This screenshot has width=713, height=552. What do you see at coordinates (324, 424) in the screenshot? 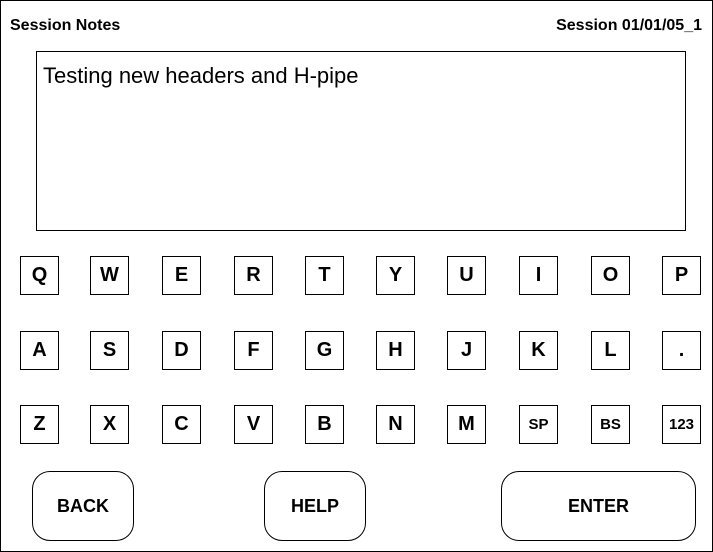
I see `key-b: B` at bounding box center [324, 424].